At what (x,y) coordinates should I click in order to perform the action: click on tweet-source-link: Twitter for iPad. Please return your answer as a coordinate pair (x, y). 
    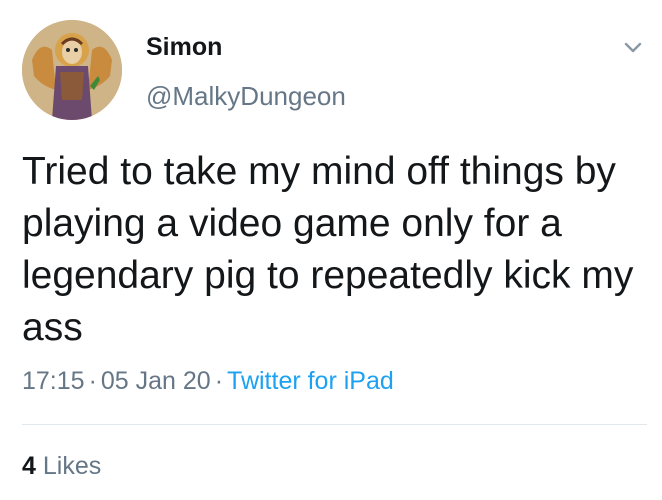
    Looking at the image, I should click on (310, 381).